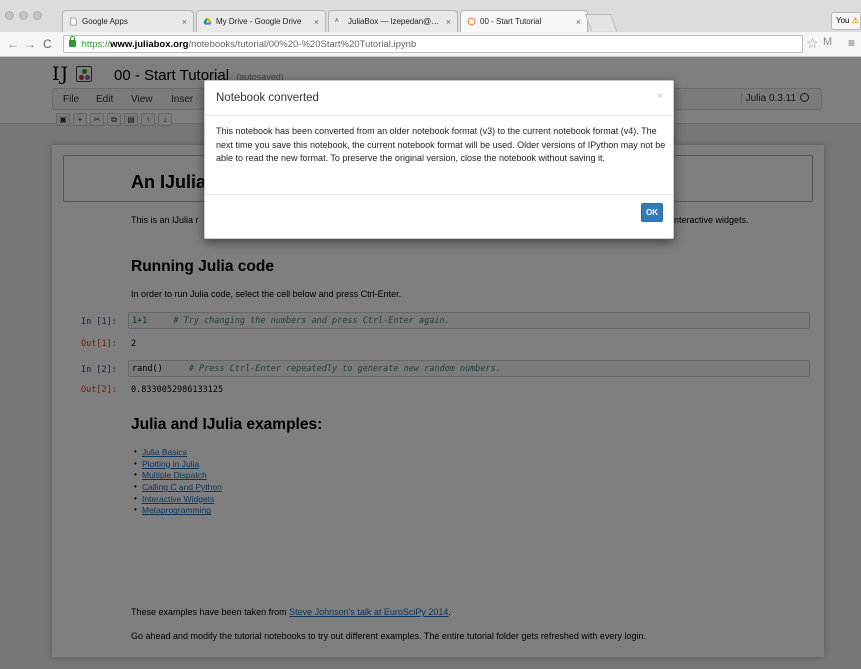 The width and height of the screenshot is (861, 669). What do you see at coordinates (511, 21) in the screenshot?
I see `tab-title: 00 - Start Tutorial` at bounding box center [511, 21].